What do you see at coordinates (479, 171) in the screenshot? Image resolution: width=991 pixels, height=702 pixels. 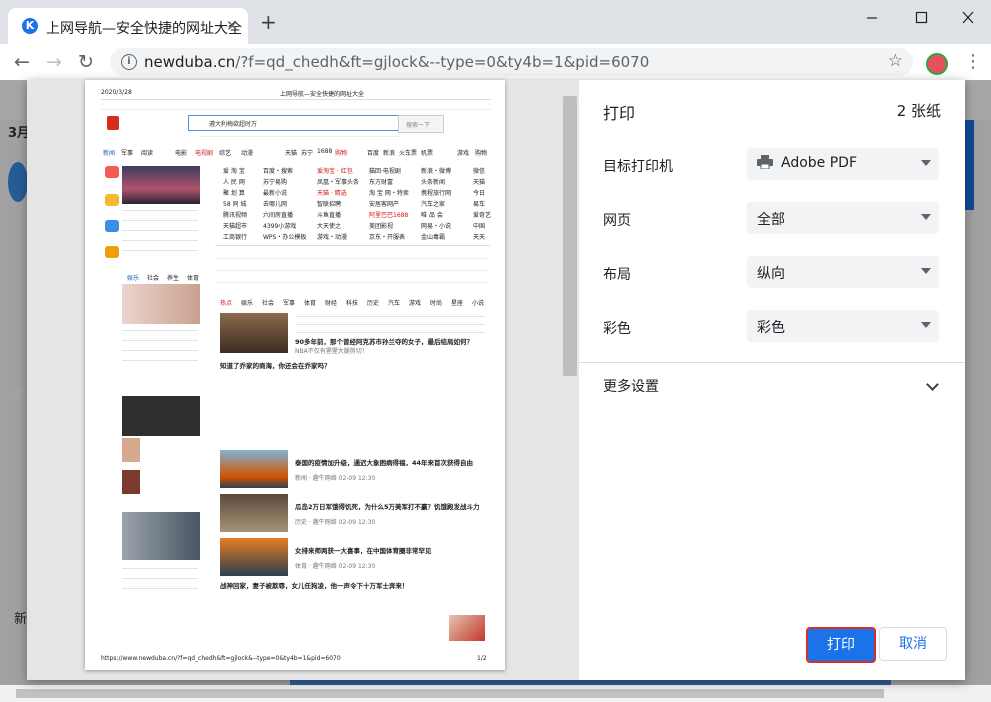 I see `preview-site-link: 微信` at bounding box center [479, 171].